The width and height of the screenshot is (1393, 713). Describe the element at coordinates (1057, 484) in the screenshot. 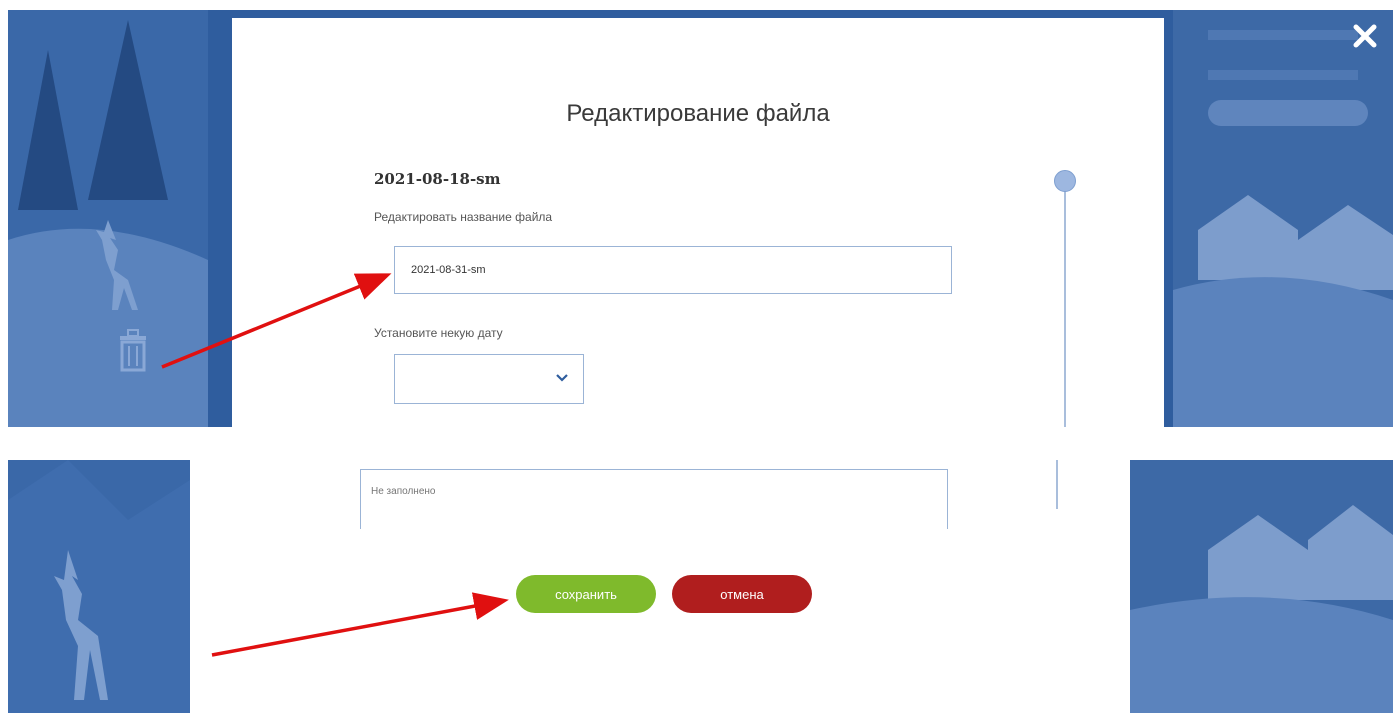

I see `scrollbar-track-lower` at that location.